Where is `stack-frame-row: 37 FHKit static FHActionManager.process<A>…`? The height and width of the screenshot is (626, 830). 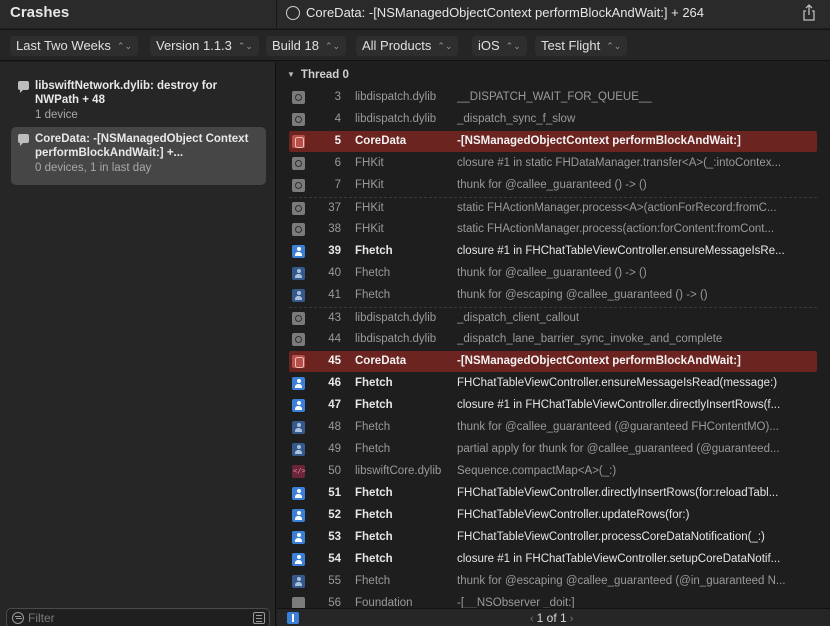
stack-frame-row: 37 FHKit static FHActionManager.process<A>… is located at coordinates (553, 207).